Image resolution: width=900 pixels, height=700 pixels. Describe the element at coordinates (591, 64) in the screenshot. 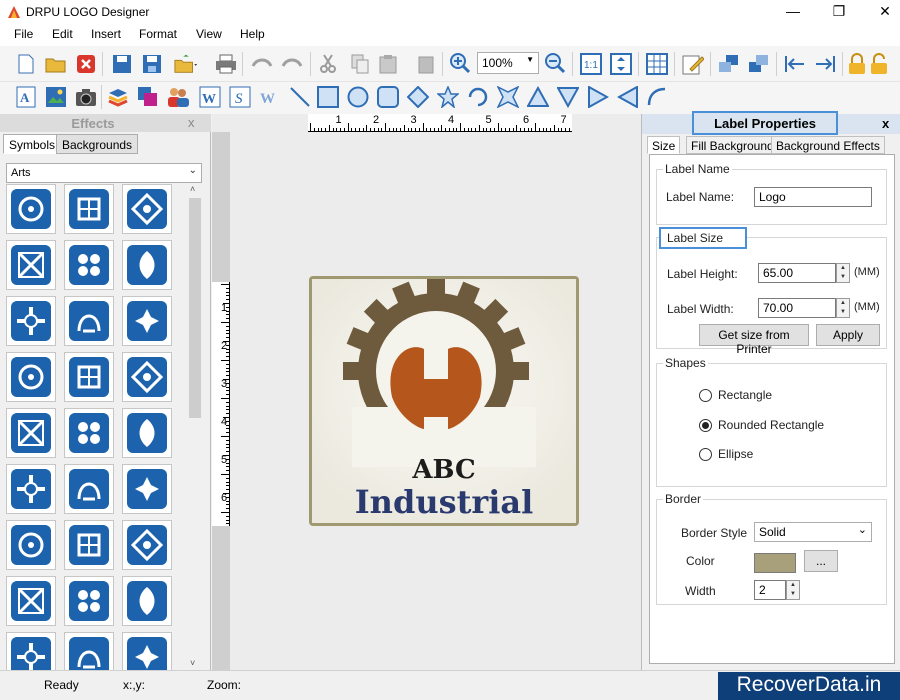

I see `actual-size-icon: 1:1` at that location.